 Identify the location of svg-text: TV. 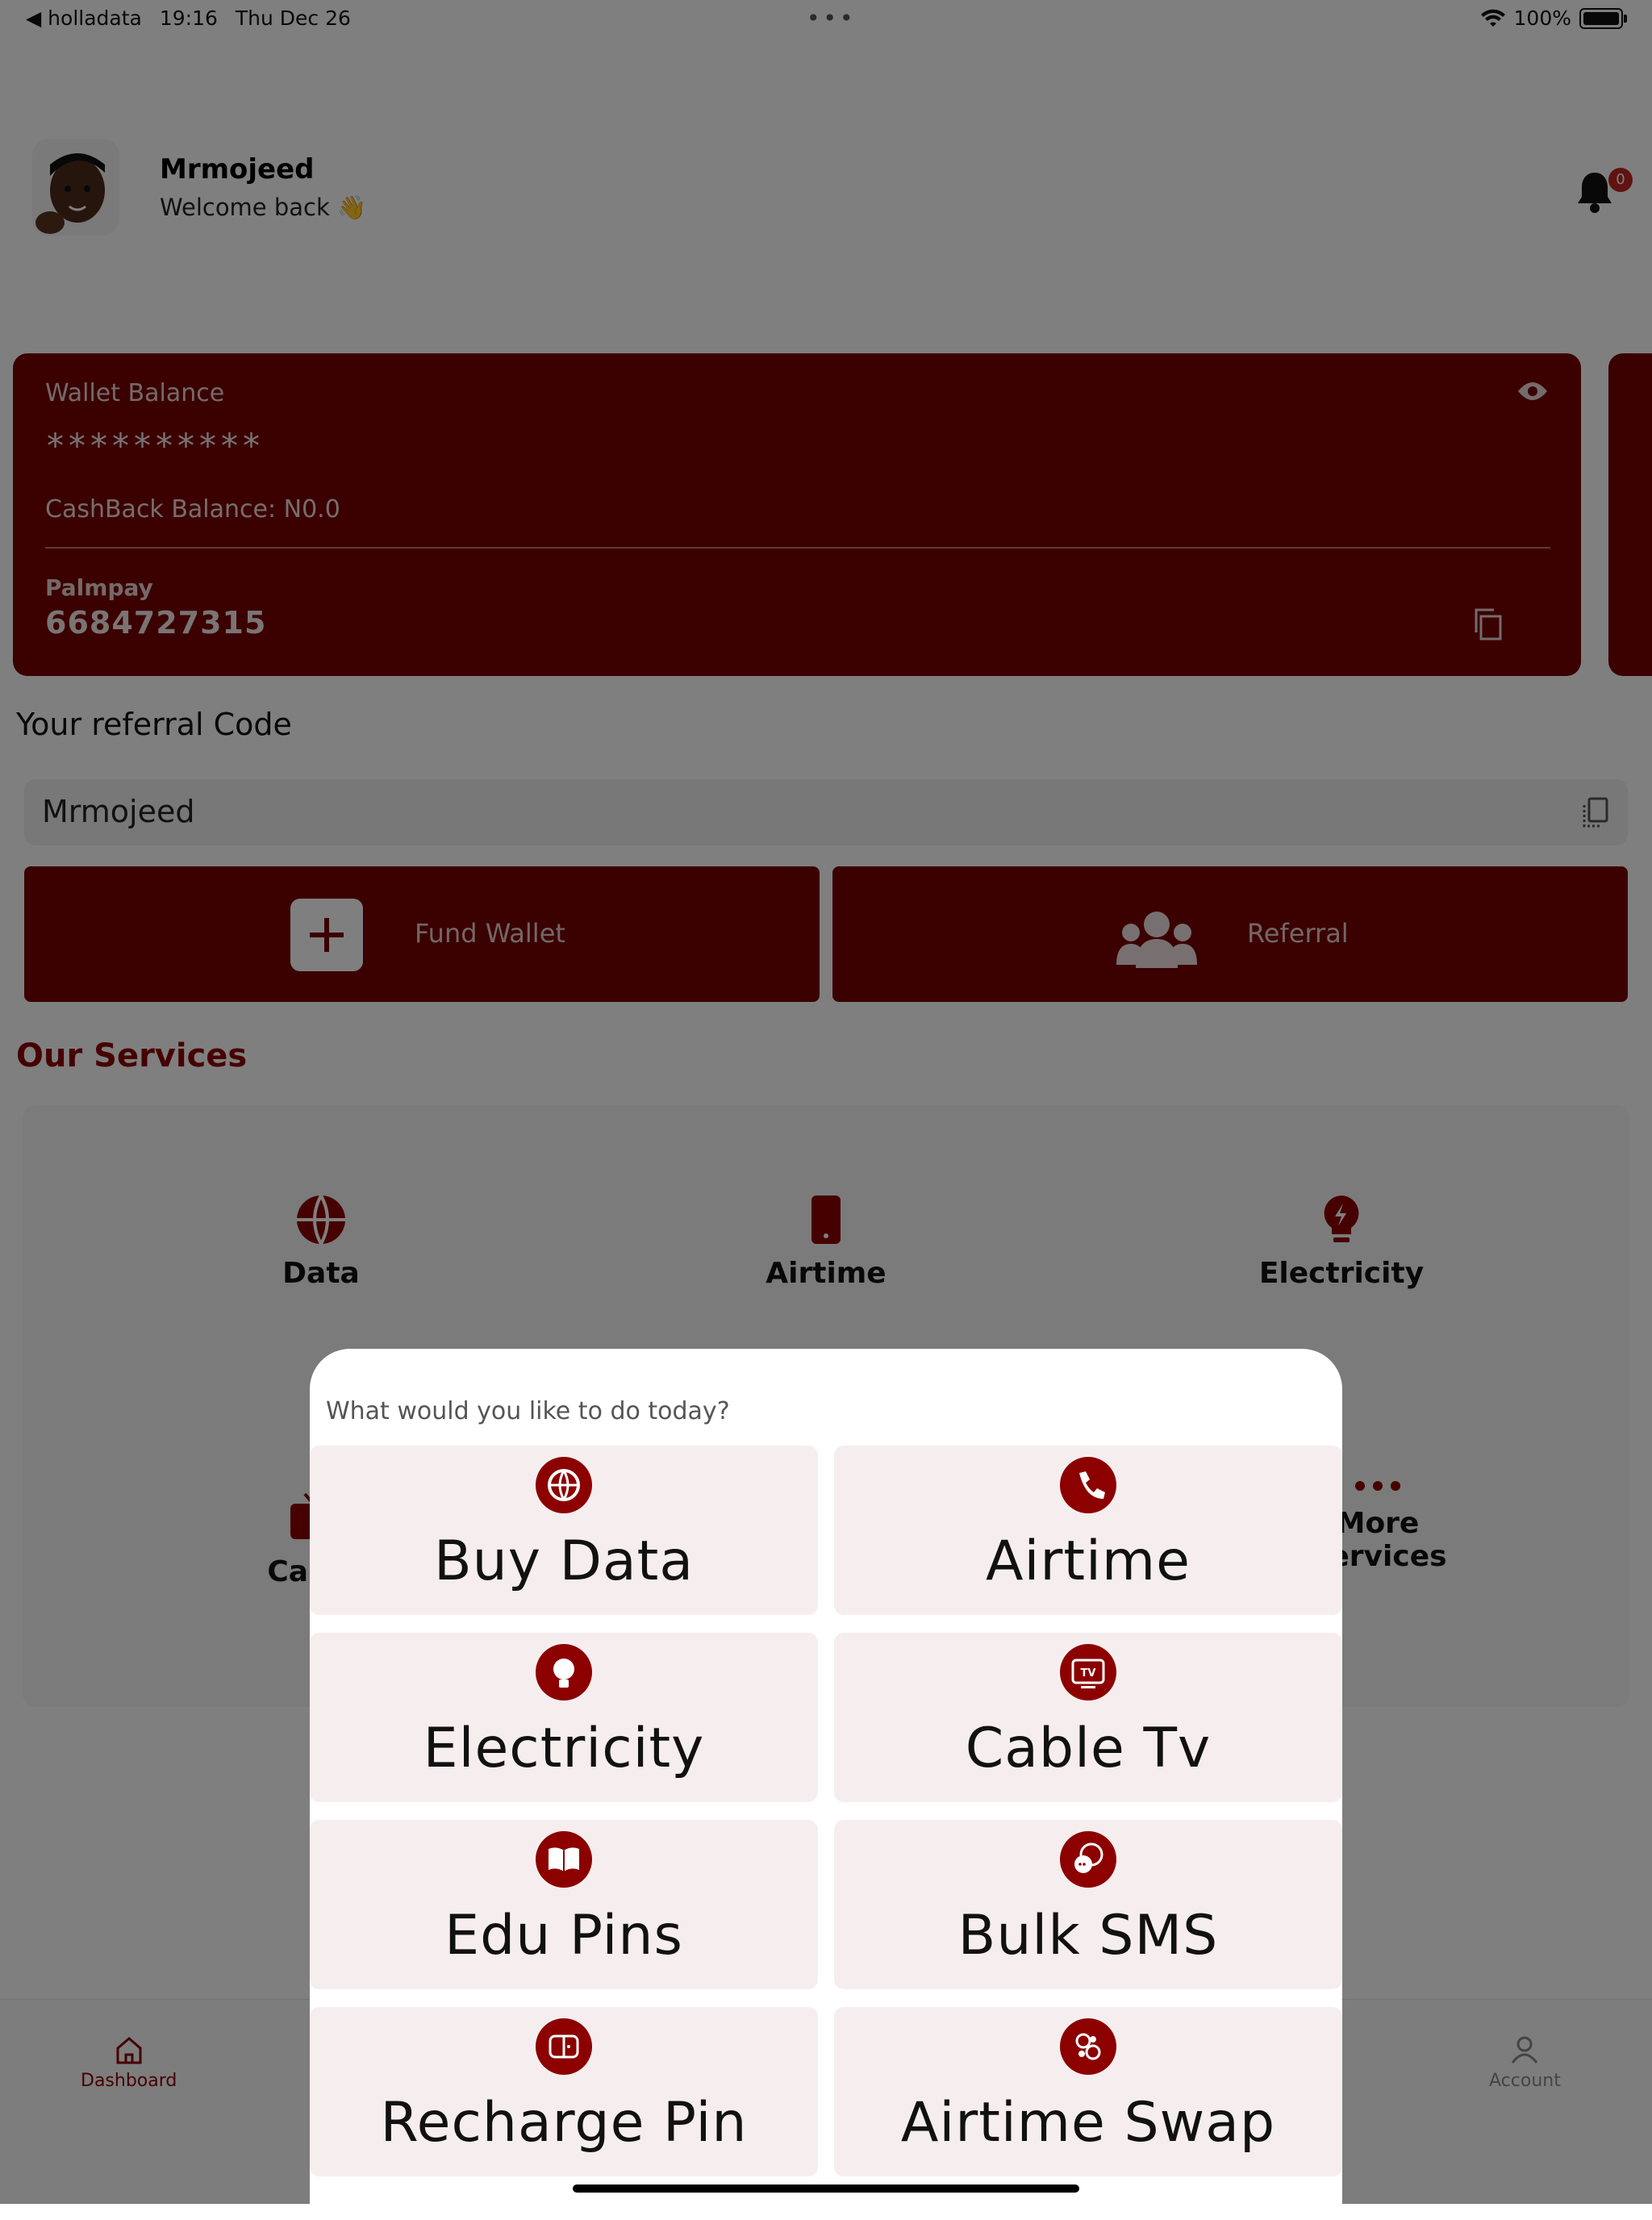
(1088, 1673).